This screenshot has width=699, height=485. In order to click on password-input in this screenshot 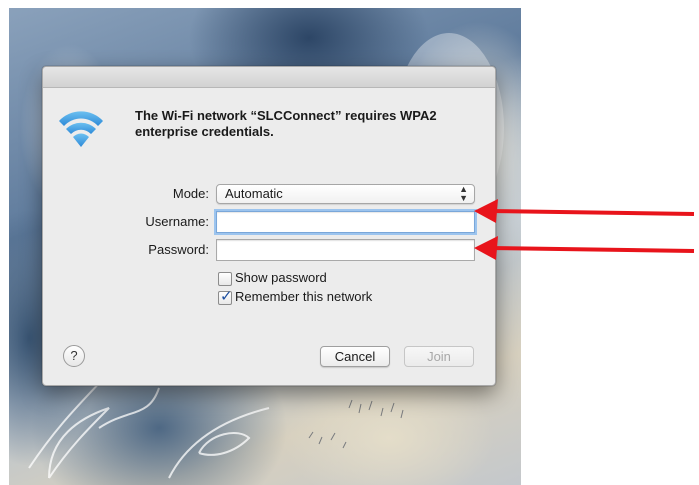, I will do `click(345, 250)`.